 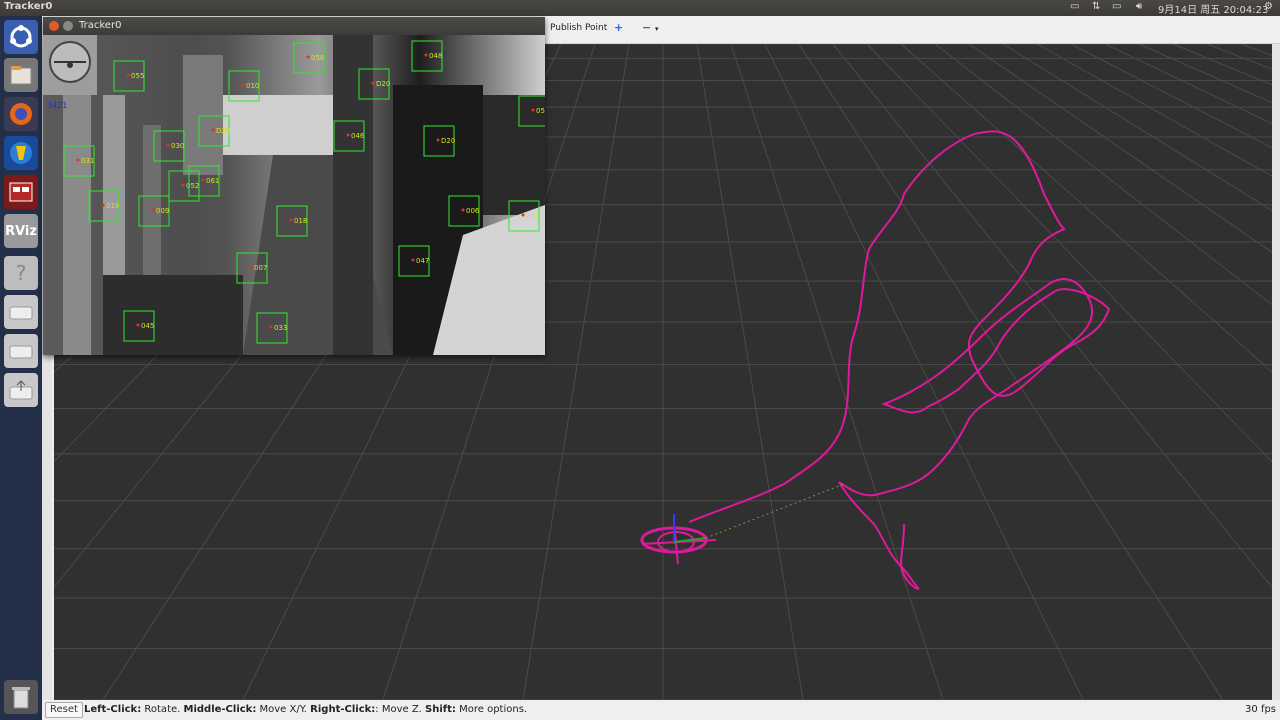 What do you see at coordinates (162, 211) in the screenshot?
I see `feature-label: 009` at bounding box center [162, 211].